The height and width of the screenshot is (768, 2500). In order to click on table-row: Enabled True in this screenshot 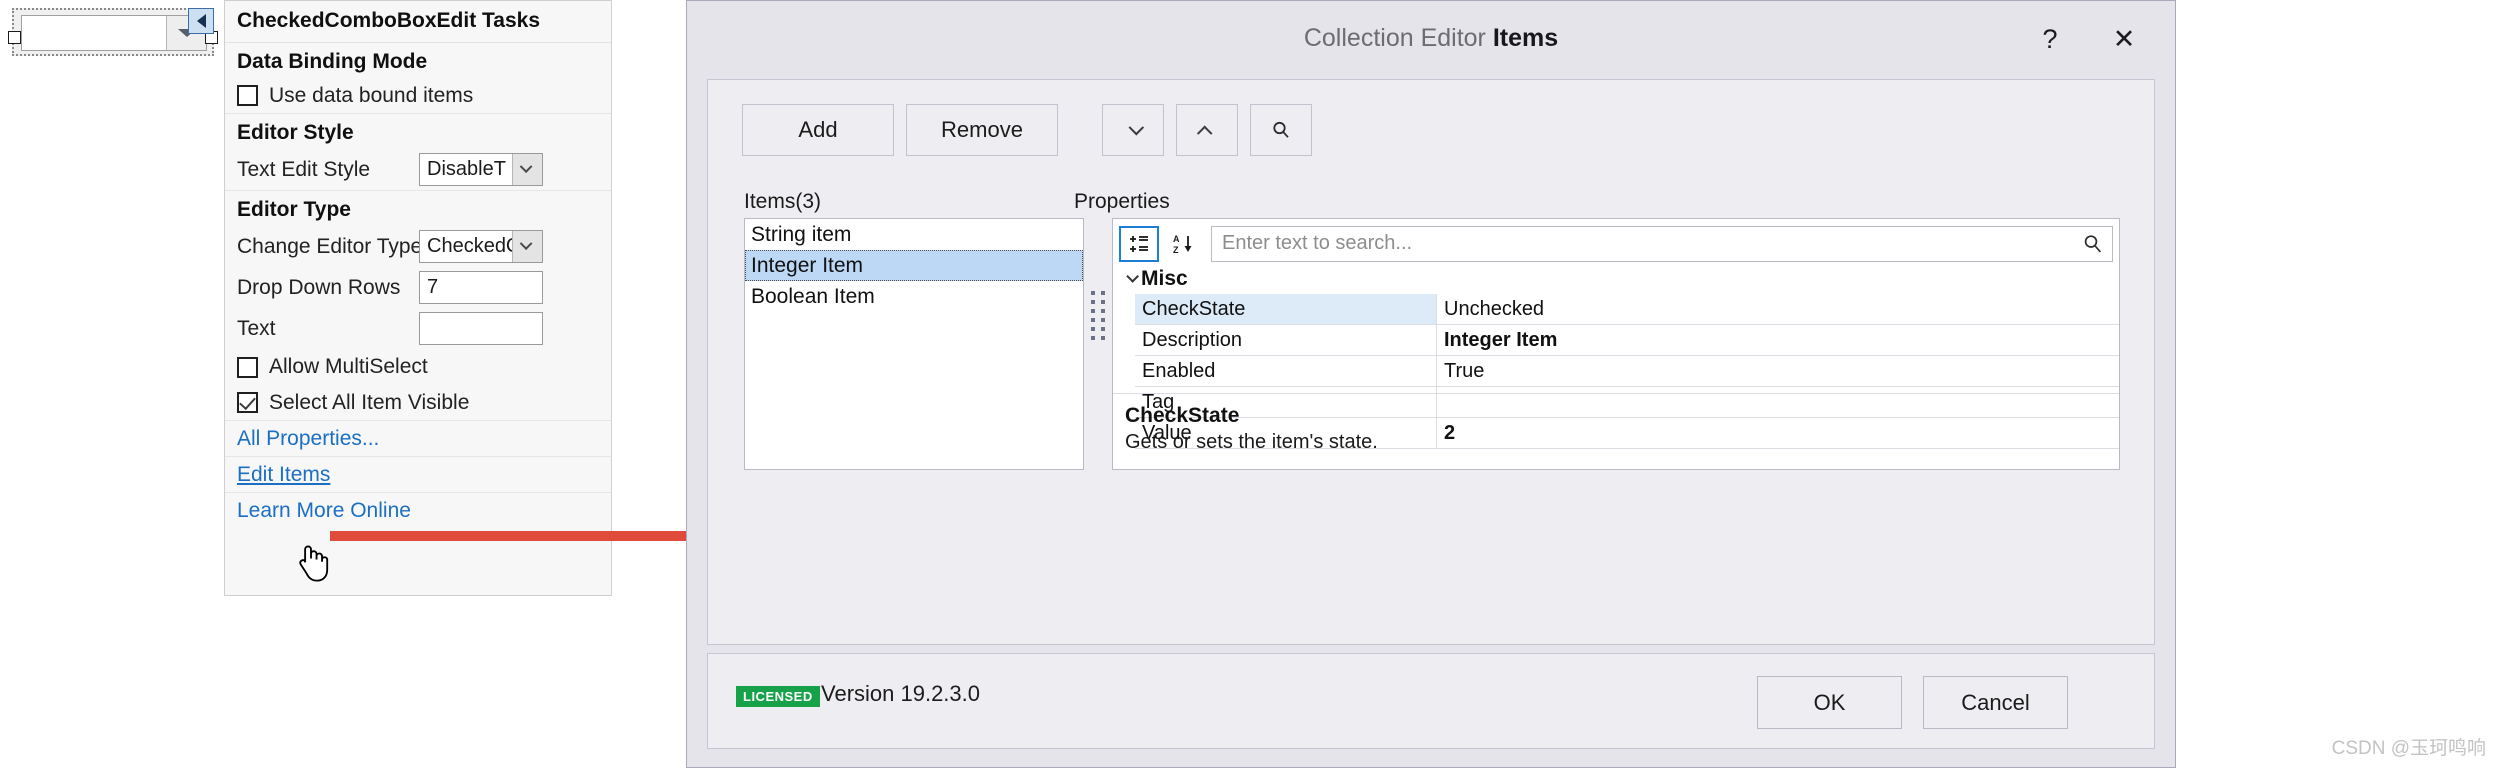, I will do `click(1627, 371)`.